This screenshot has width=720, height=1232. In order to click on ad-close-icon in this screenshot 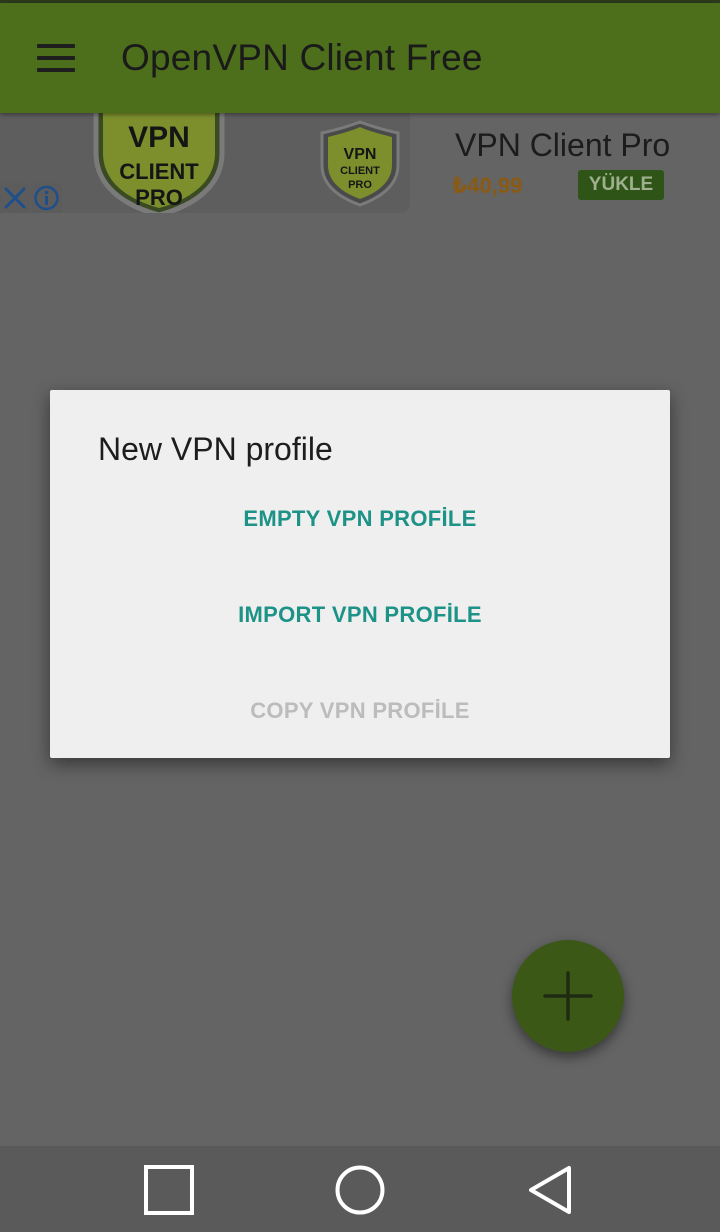, I will do `click(15, 198)`.